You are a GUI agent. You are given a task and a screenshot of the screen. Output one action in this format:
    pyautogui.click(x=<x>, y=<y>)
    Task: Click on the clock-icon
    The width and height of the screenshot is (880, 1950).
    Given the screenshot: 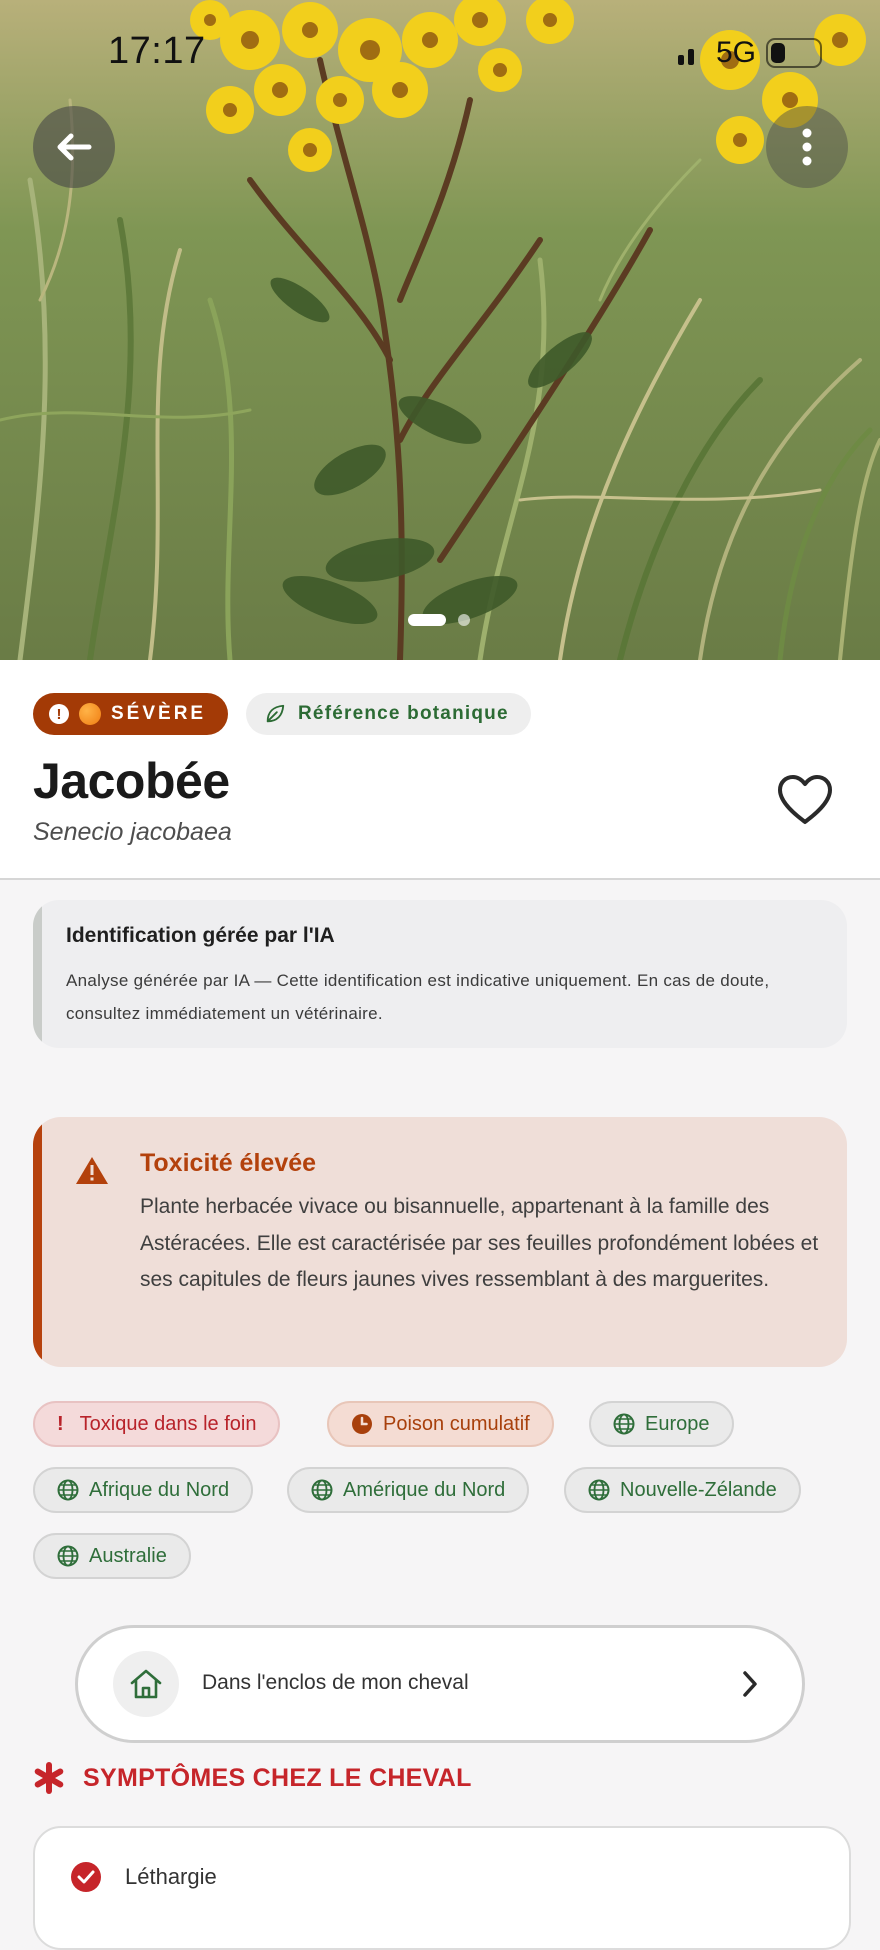 What is the action you would take?
    pyautogui.click(x=362, y=1424)
    